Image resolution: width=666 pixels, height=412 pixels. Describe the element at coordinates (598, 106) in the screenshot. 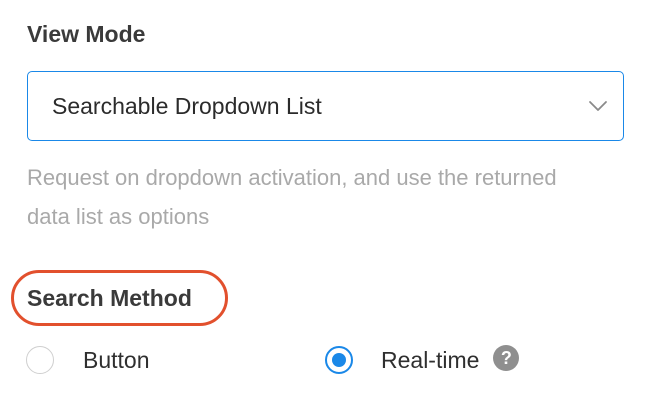

I see `chevron-down-icon` at that location.